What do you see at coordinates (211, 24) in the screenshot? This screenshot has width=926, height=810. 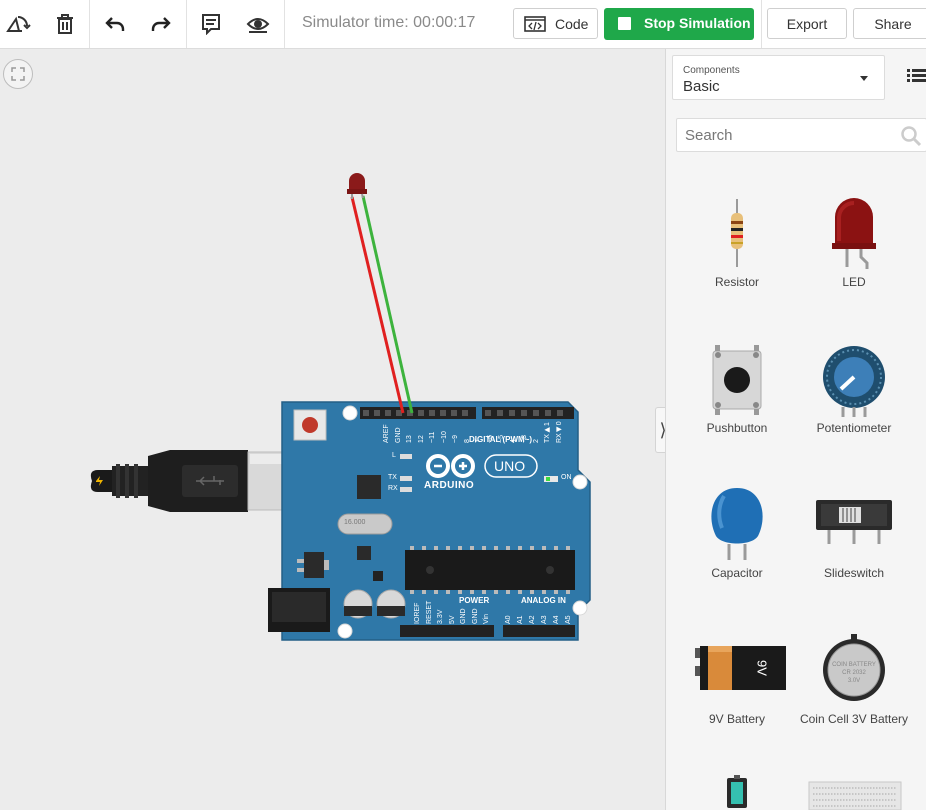 I see `notes-icon` at bounding box center [211, 24].